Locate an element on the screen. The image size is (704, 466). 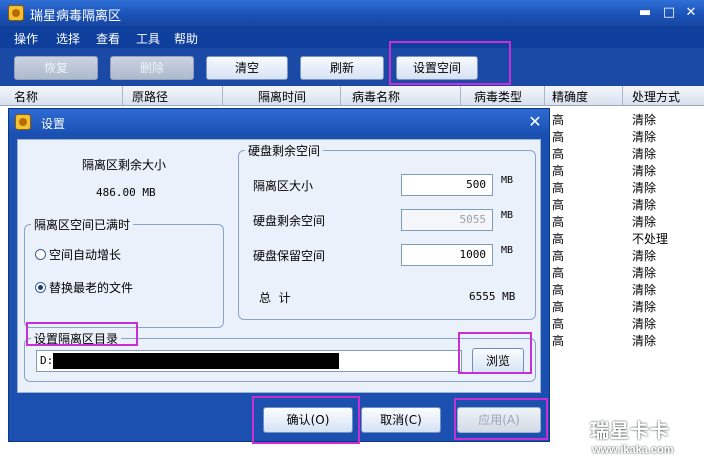
replace-oldest-label: 替换最老的文件 is located at coordinates (91, 287).